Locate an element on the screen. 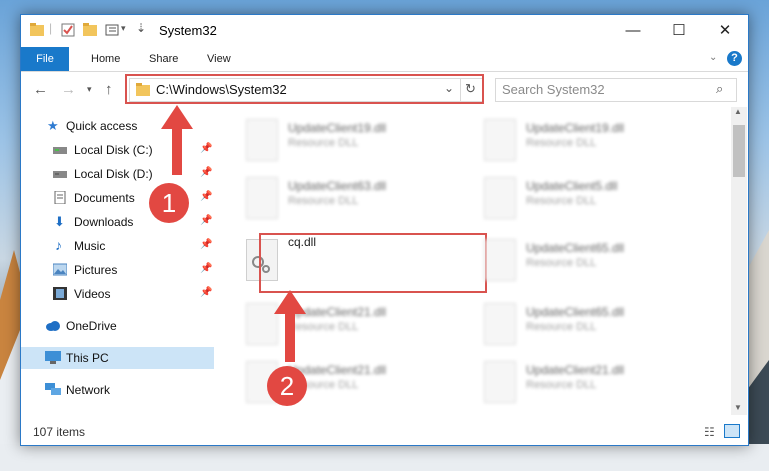 This screenshot has width=769, height=471. download-icon: ⬇ is located at coordinates (59, 221).